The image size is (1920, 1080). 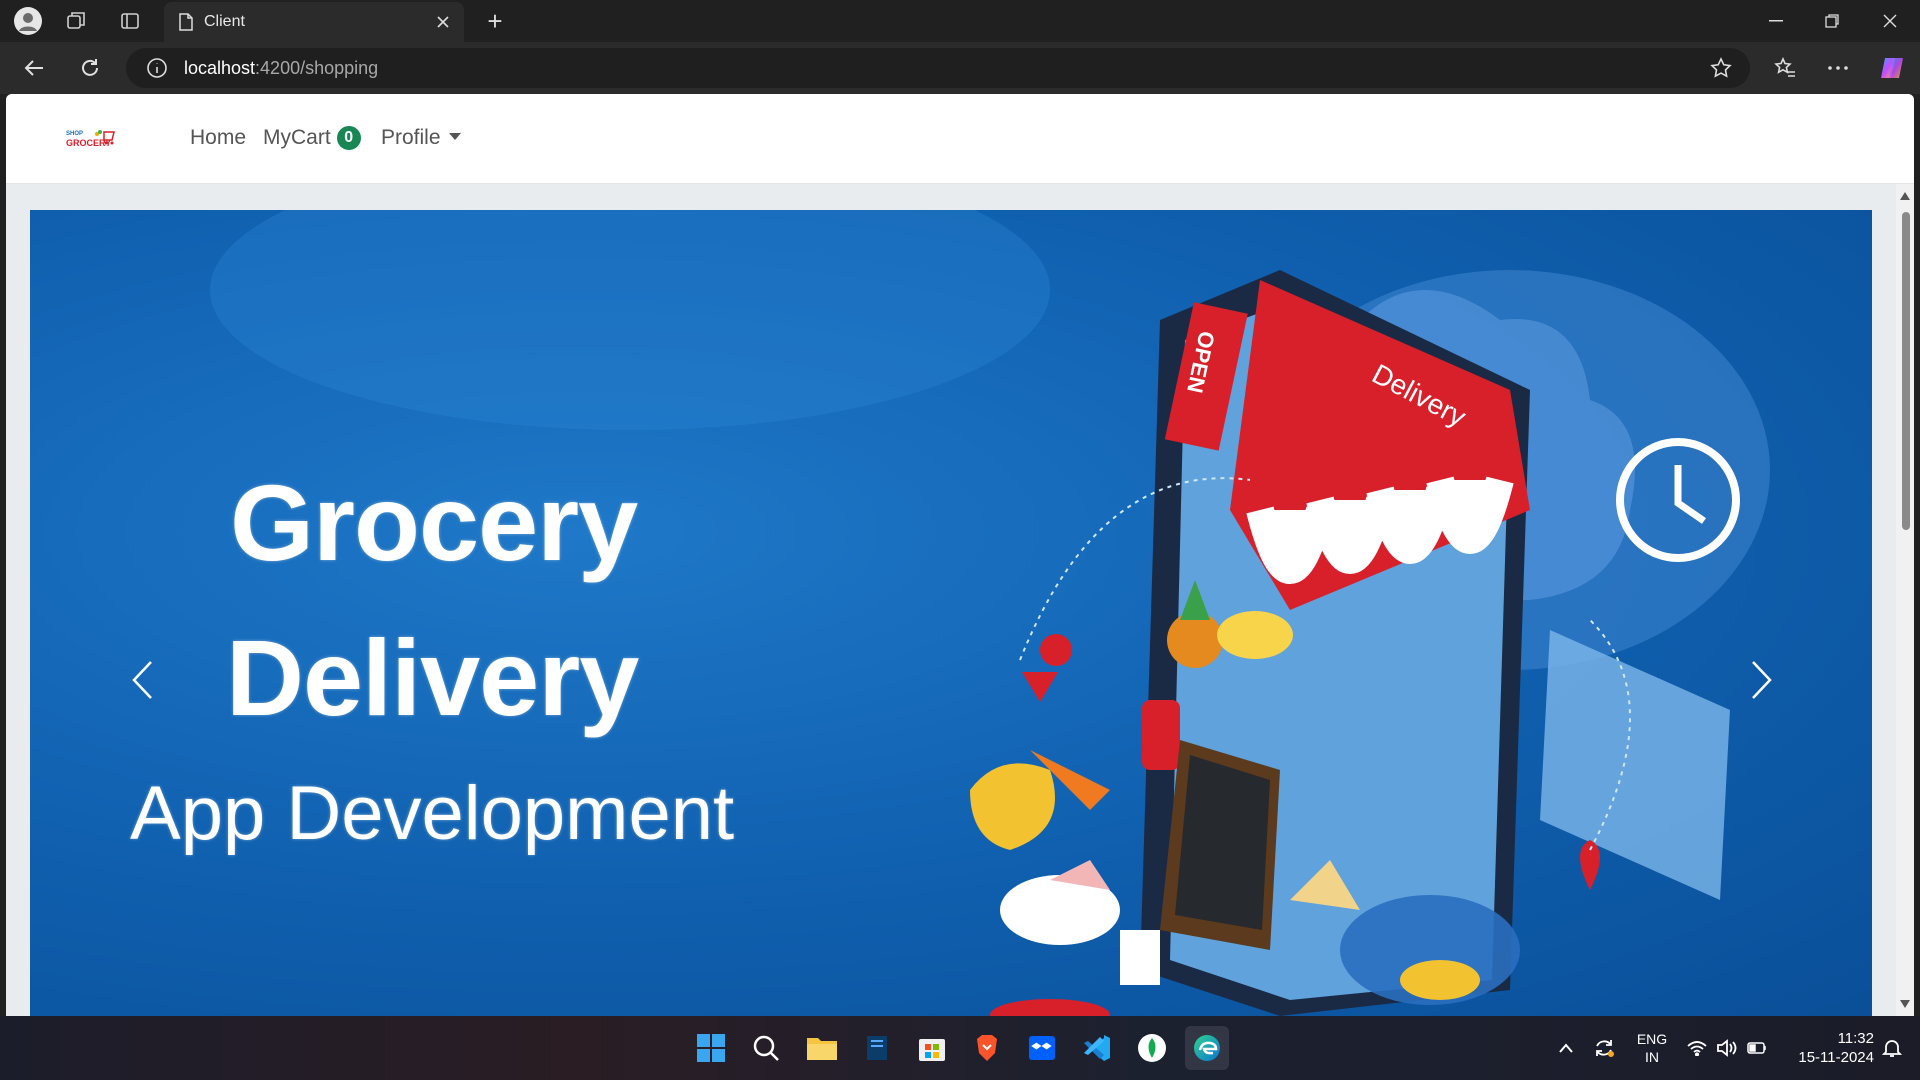 What do you see at coordinates (960, 1048) in the screenshot?
I see `windows-taskbar: ENG IN 11:32 15-11-2024` at bounding box center [960, 1048].